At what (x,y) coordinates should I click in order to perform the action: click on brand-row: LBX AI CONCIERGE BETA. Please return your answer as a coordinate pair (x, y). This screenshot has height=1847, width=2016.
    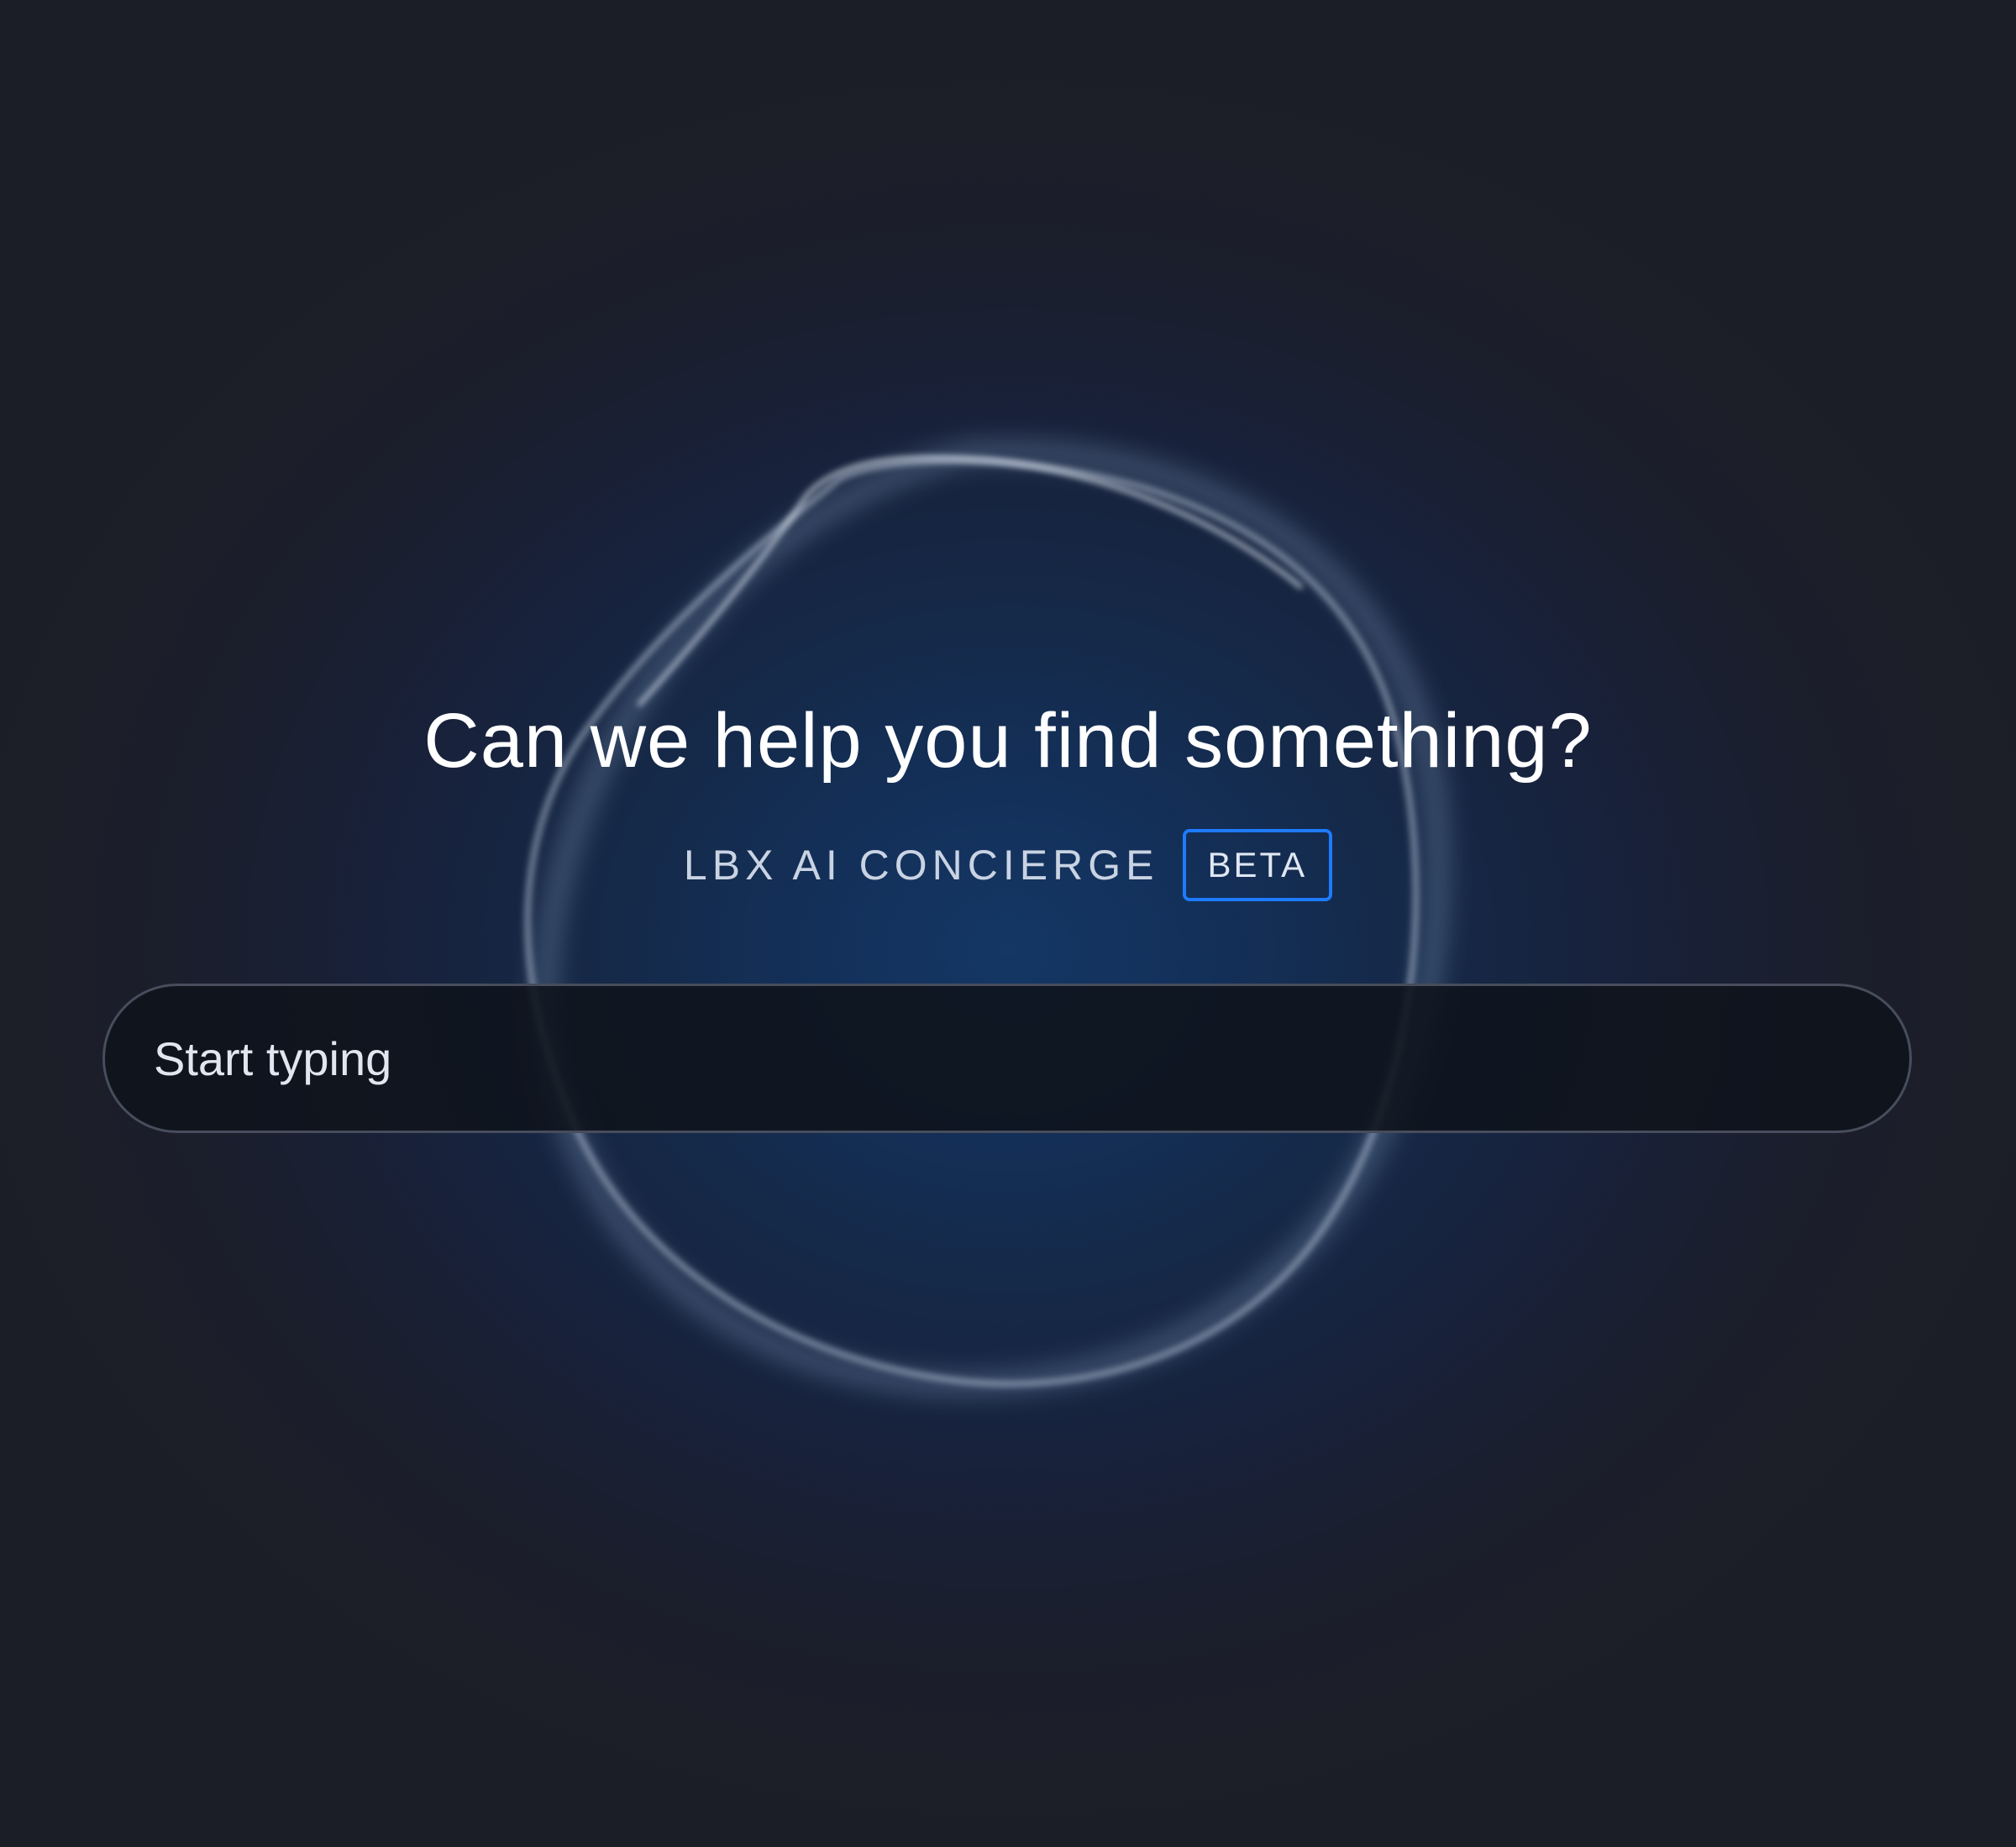
    Looking at the image, I should click on (1008, 865).